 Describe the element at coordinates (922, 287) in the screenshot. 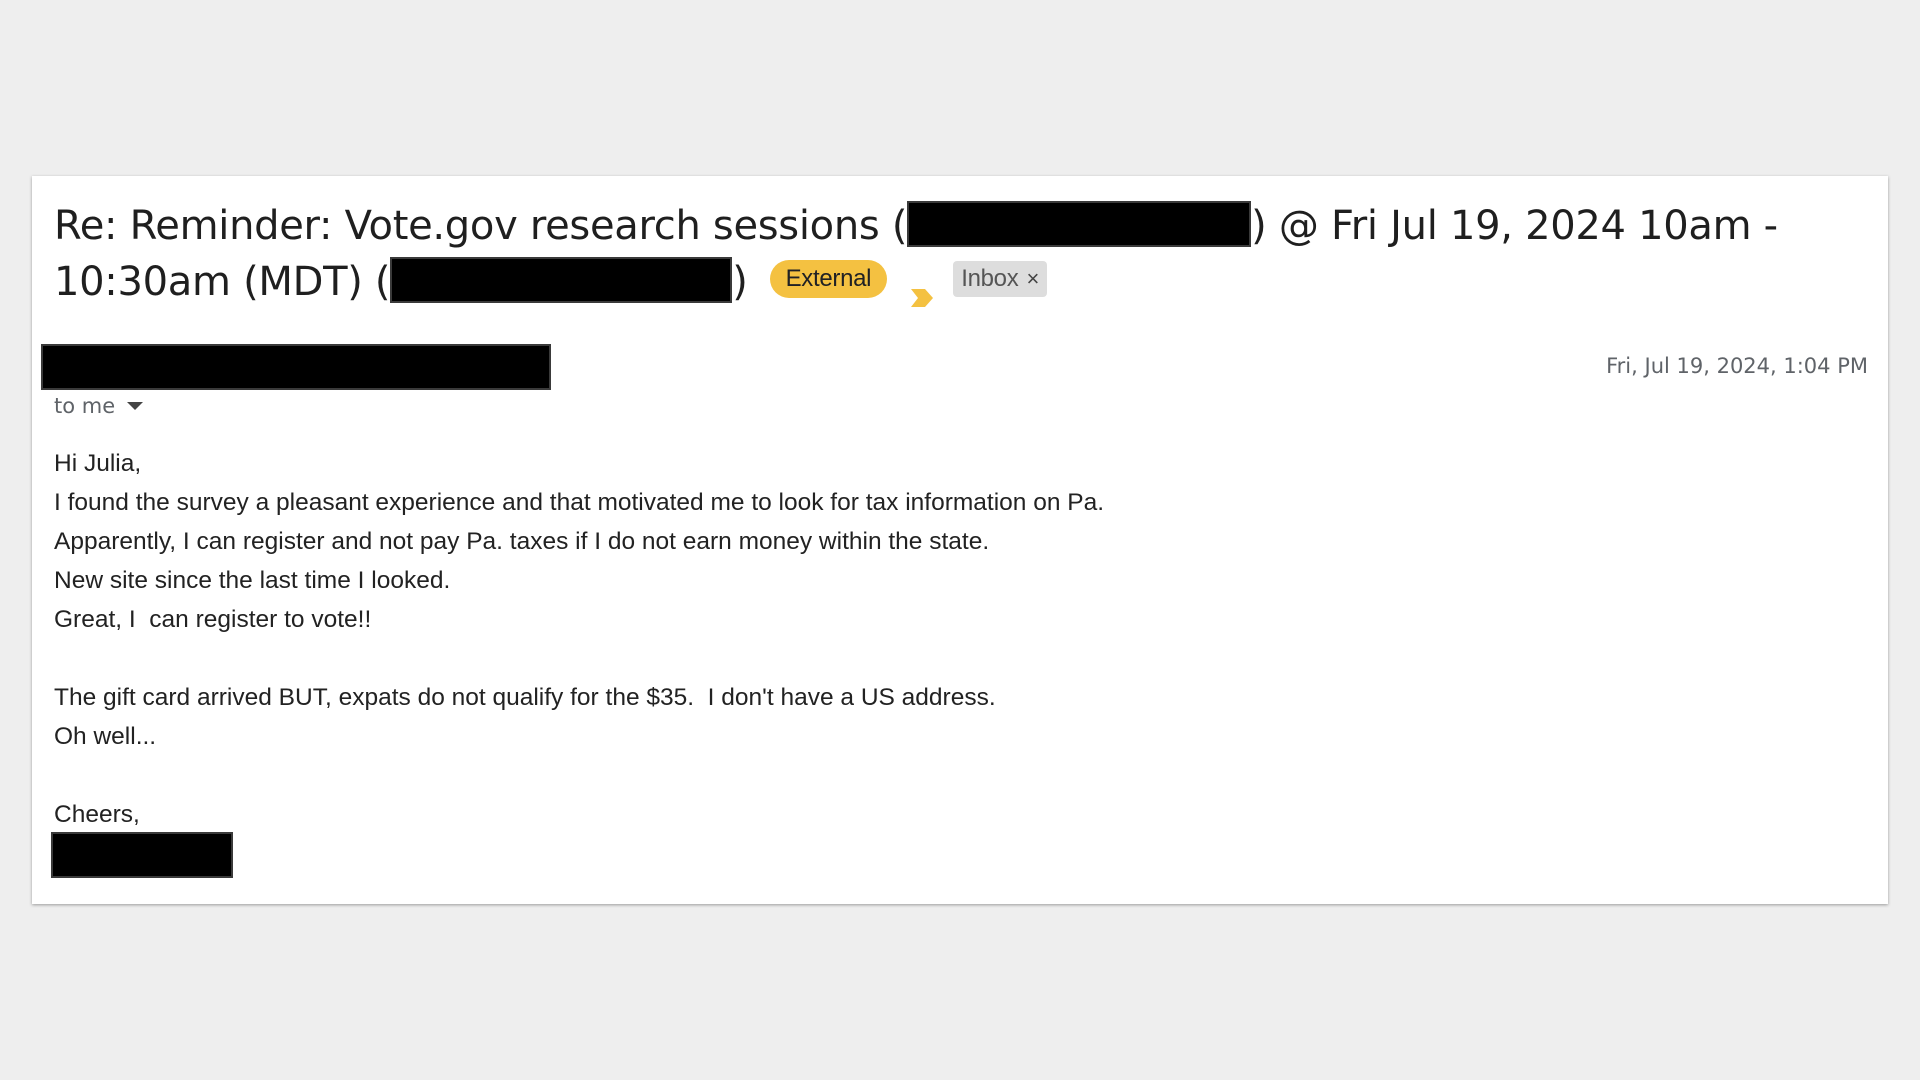

I see `importance-marker-icon` at that location.